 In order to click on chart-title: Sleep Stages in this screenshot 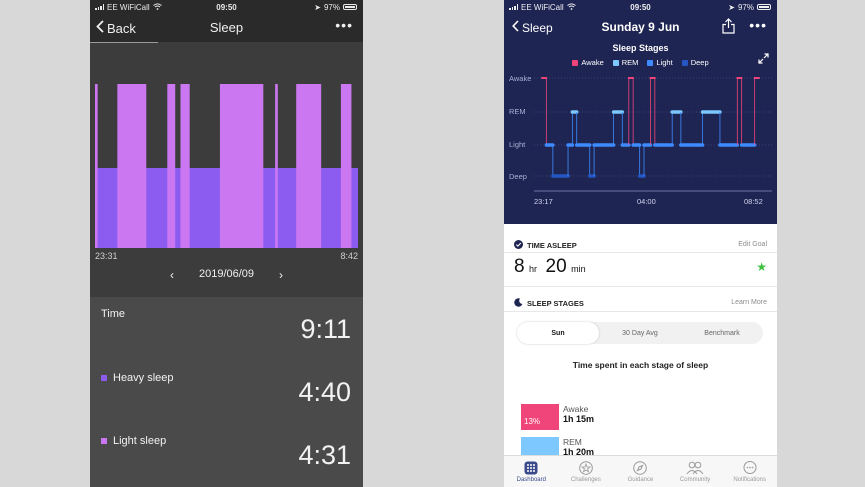, I will do `click(640, 48)`.